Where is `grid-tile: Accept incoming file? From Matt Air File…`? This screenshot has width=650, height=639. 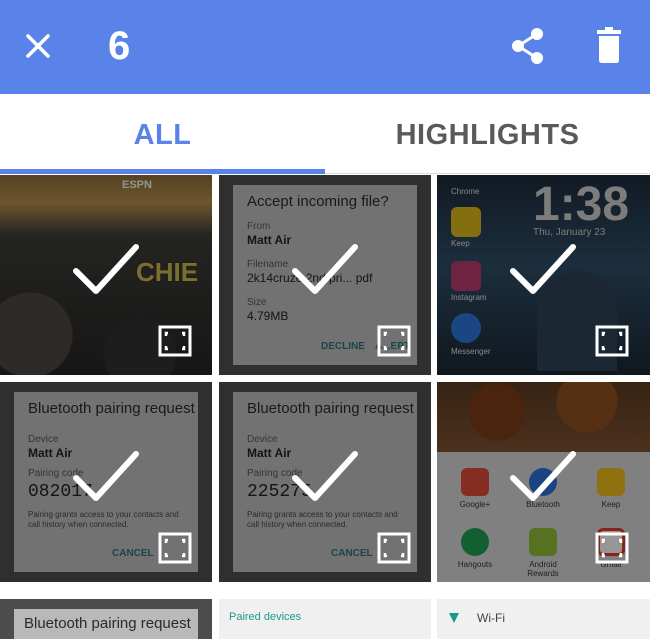
grid-tile: Accept incoming file? From Matt Air File… is located at coordinates (325, 275).